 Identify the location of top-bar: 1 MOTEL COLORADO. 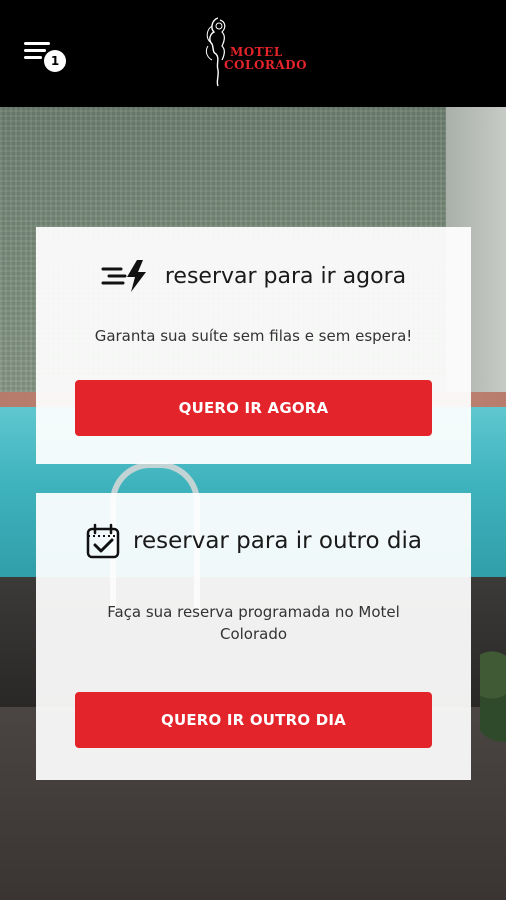
(253, 53).